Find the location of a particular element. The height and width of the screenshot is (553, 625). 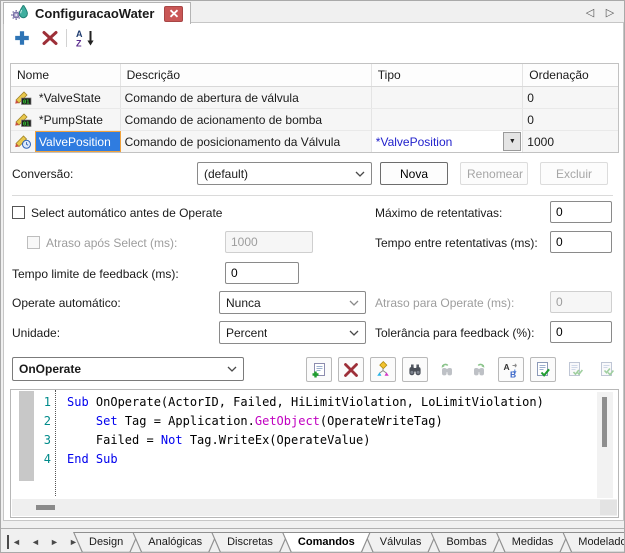

prev-page-icon: ◄ is located at coordinates (35, 542).